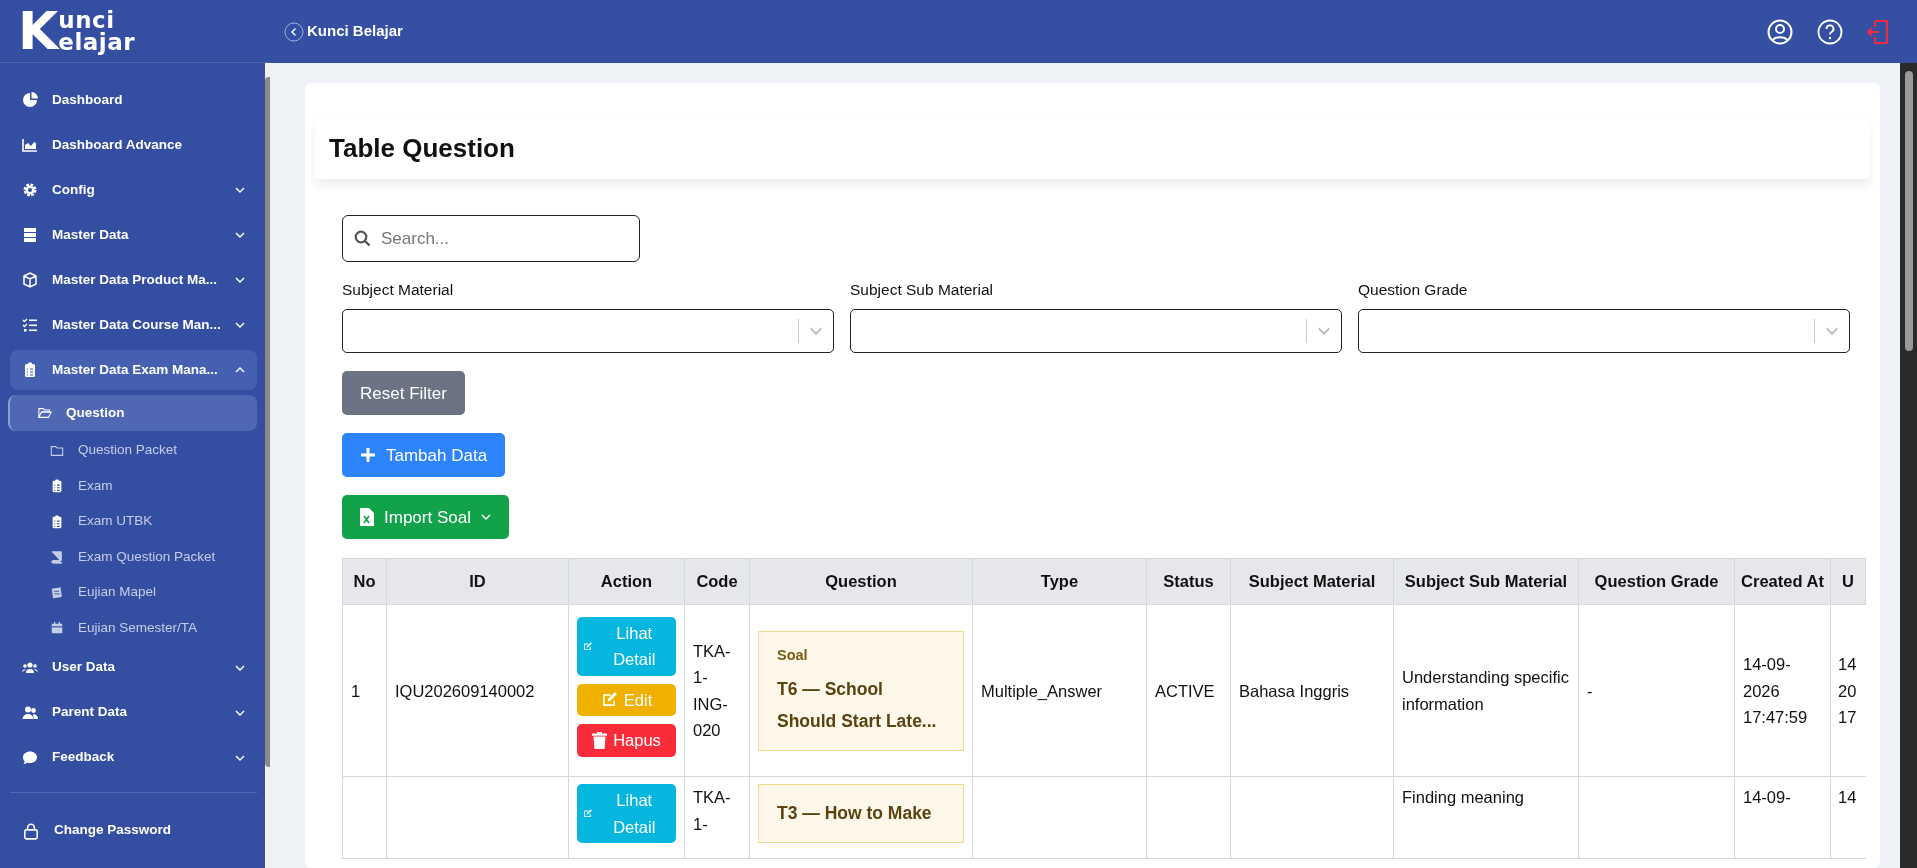 The height and width of the screenshot is (868, 1917). Describe the element at coordinates (717, 817) in the screenshot. I see `code-cell: TKA-1-` at that location.